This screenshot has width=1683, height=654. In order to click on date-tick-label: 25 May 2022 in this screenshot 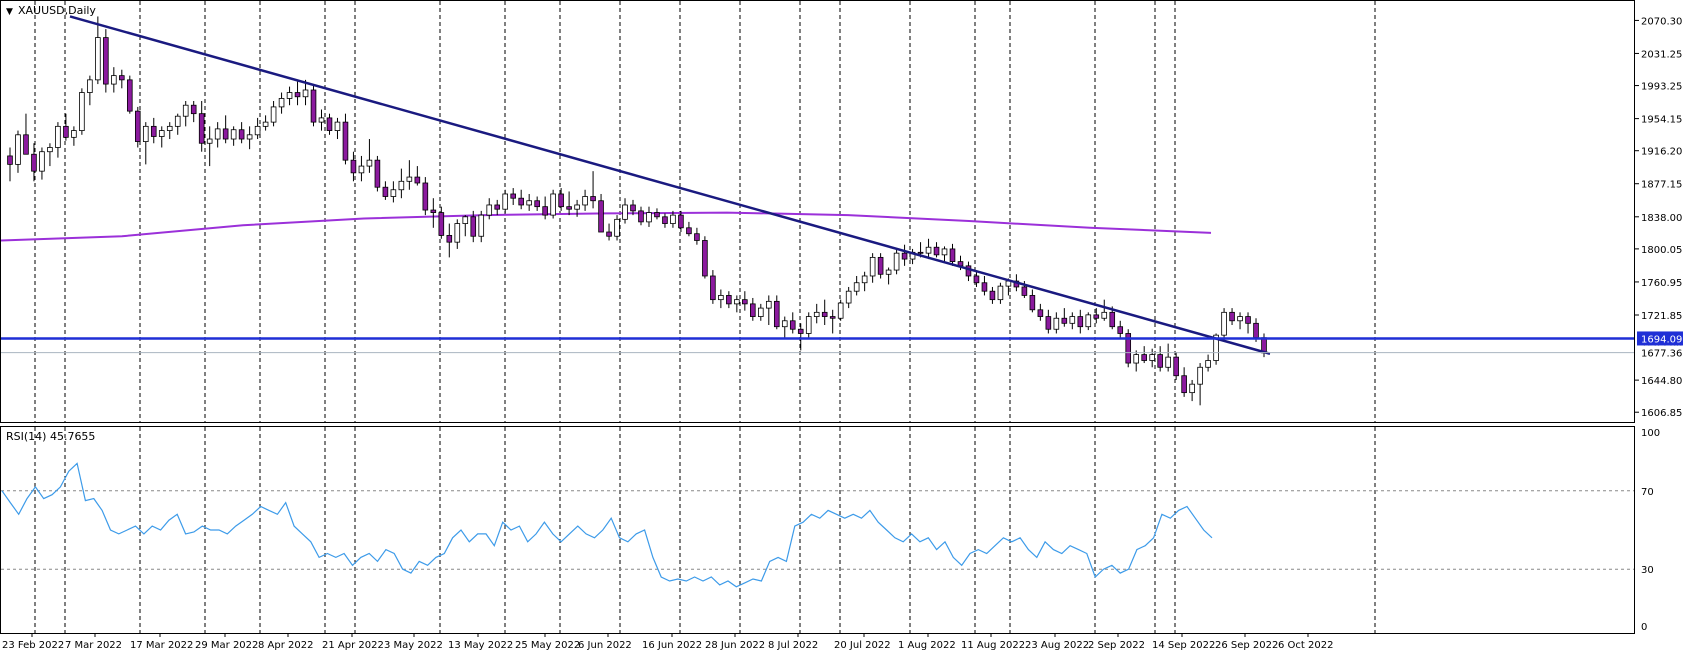, I will do `click(547, 645)`.